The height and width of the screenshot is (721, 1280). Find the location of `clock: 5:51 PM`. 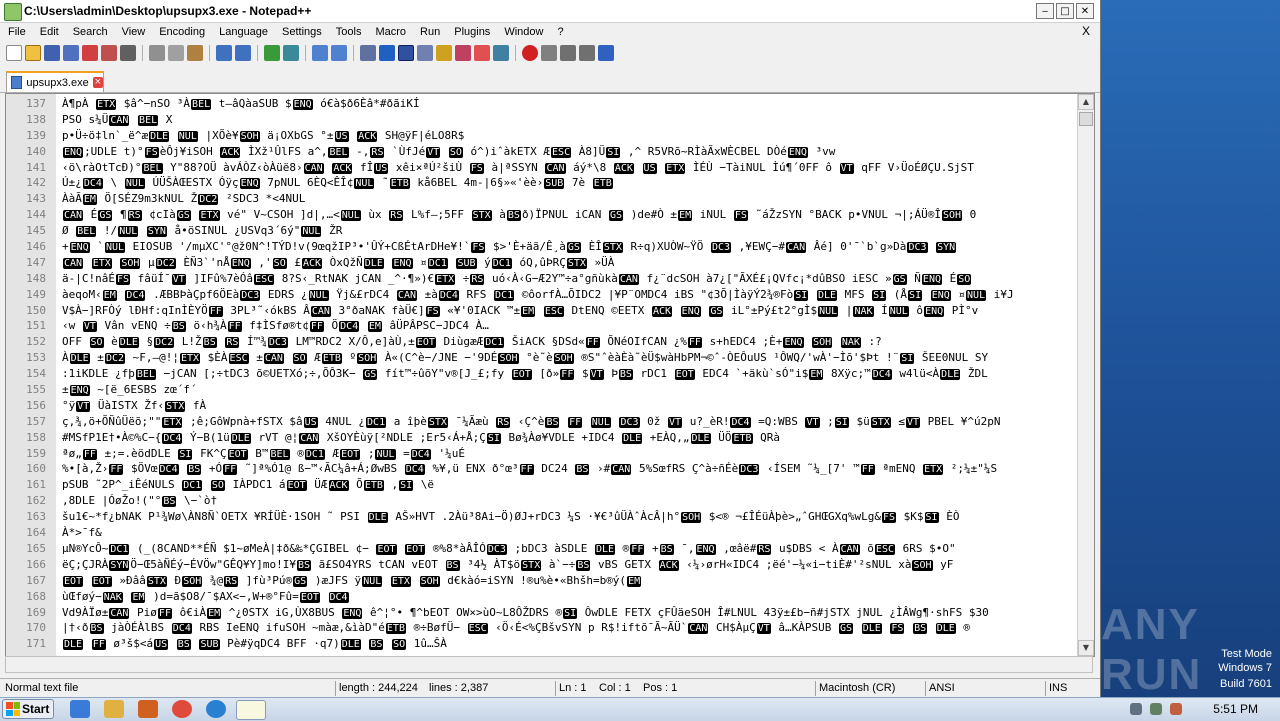

clock: 5:51 PM is located at coordinates (1235, 709).